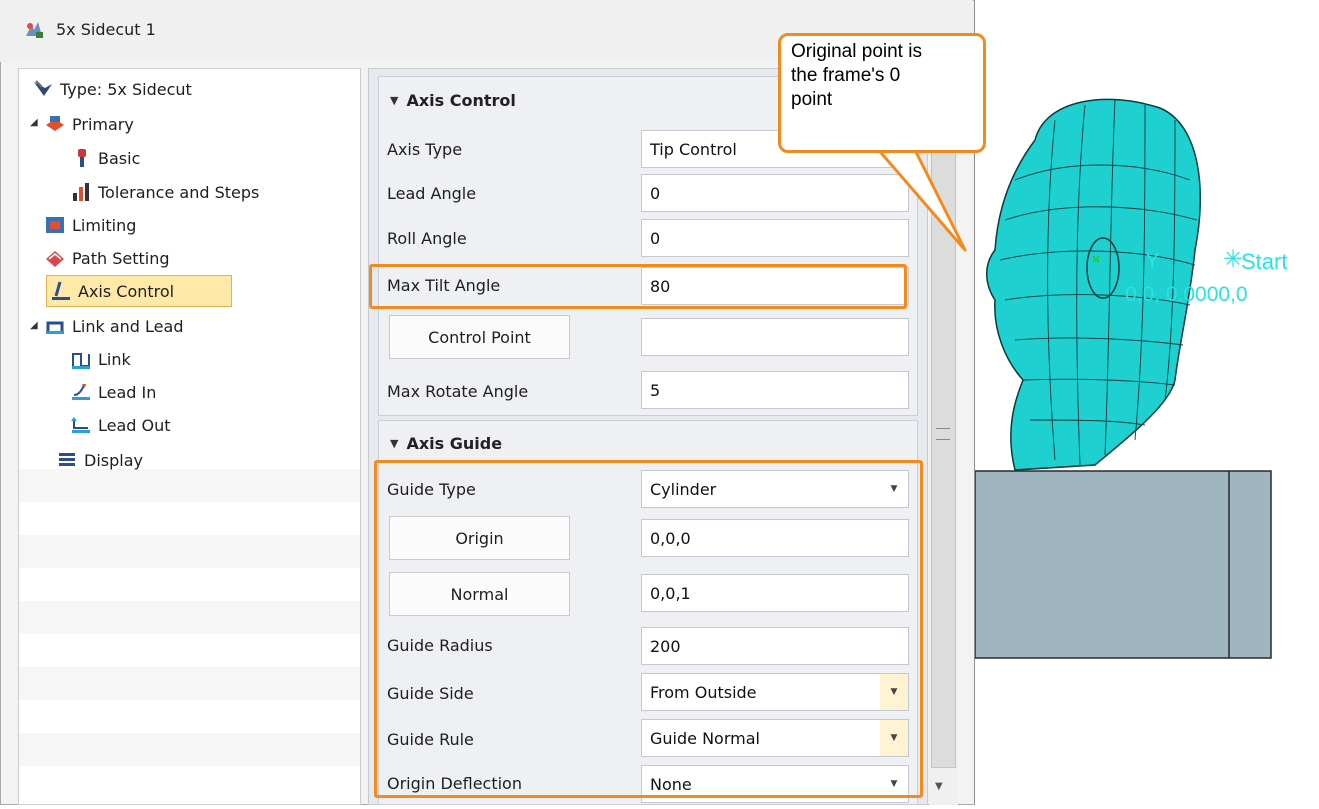  Describe the element at coordinates (126, 89) in the screenshot. I see `tree-item-label: Type: 5x Sidecut` at that location.